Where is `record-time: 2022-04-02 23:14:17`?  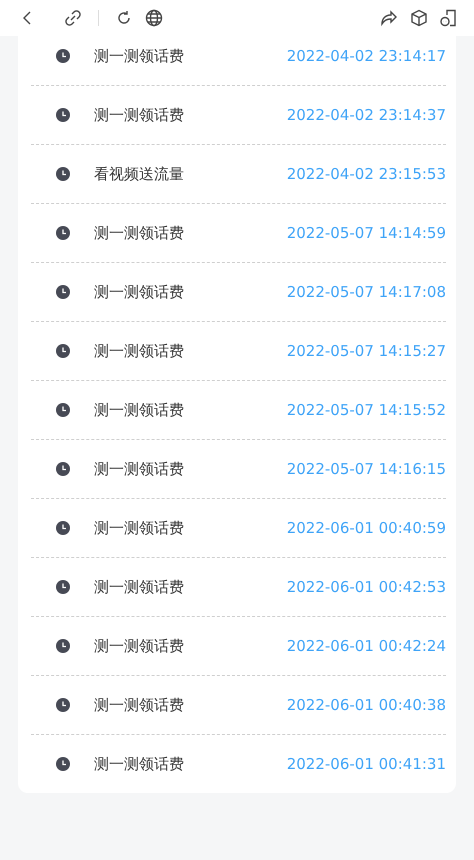
record-time: 2022-04-02 23:14:17 is located at coordinates (366, 56).